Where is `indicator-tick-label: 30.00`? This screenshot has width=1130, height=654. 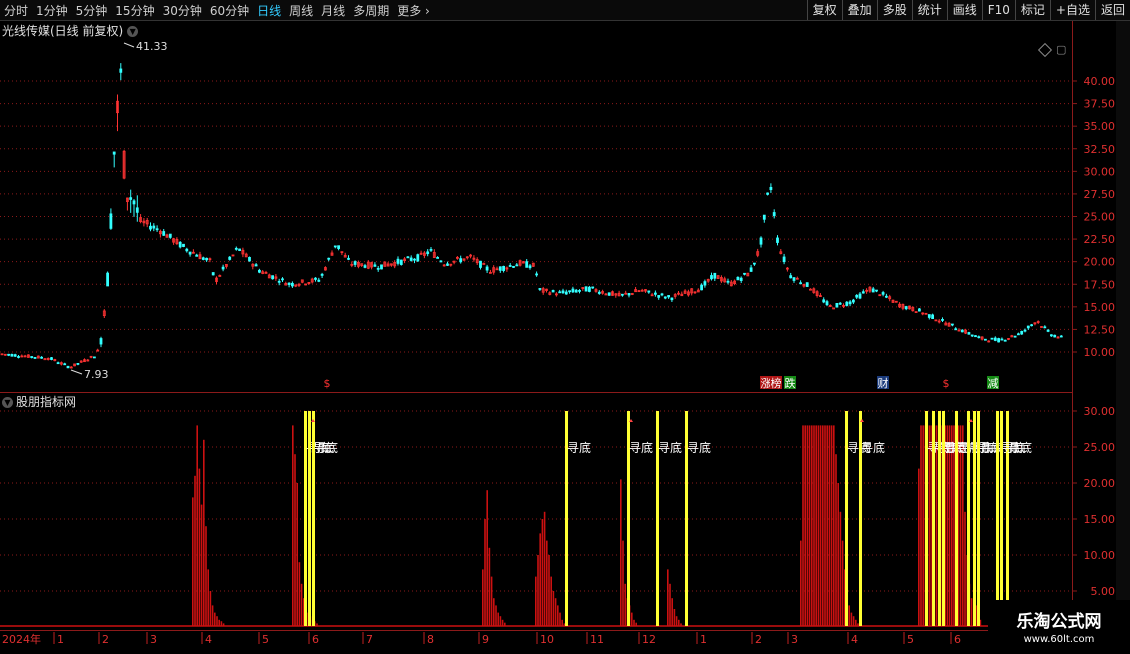 indicator-tick-label: 30.00 is located at coordinates (1100, 411).